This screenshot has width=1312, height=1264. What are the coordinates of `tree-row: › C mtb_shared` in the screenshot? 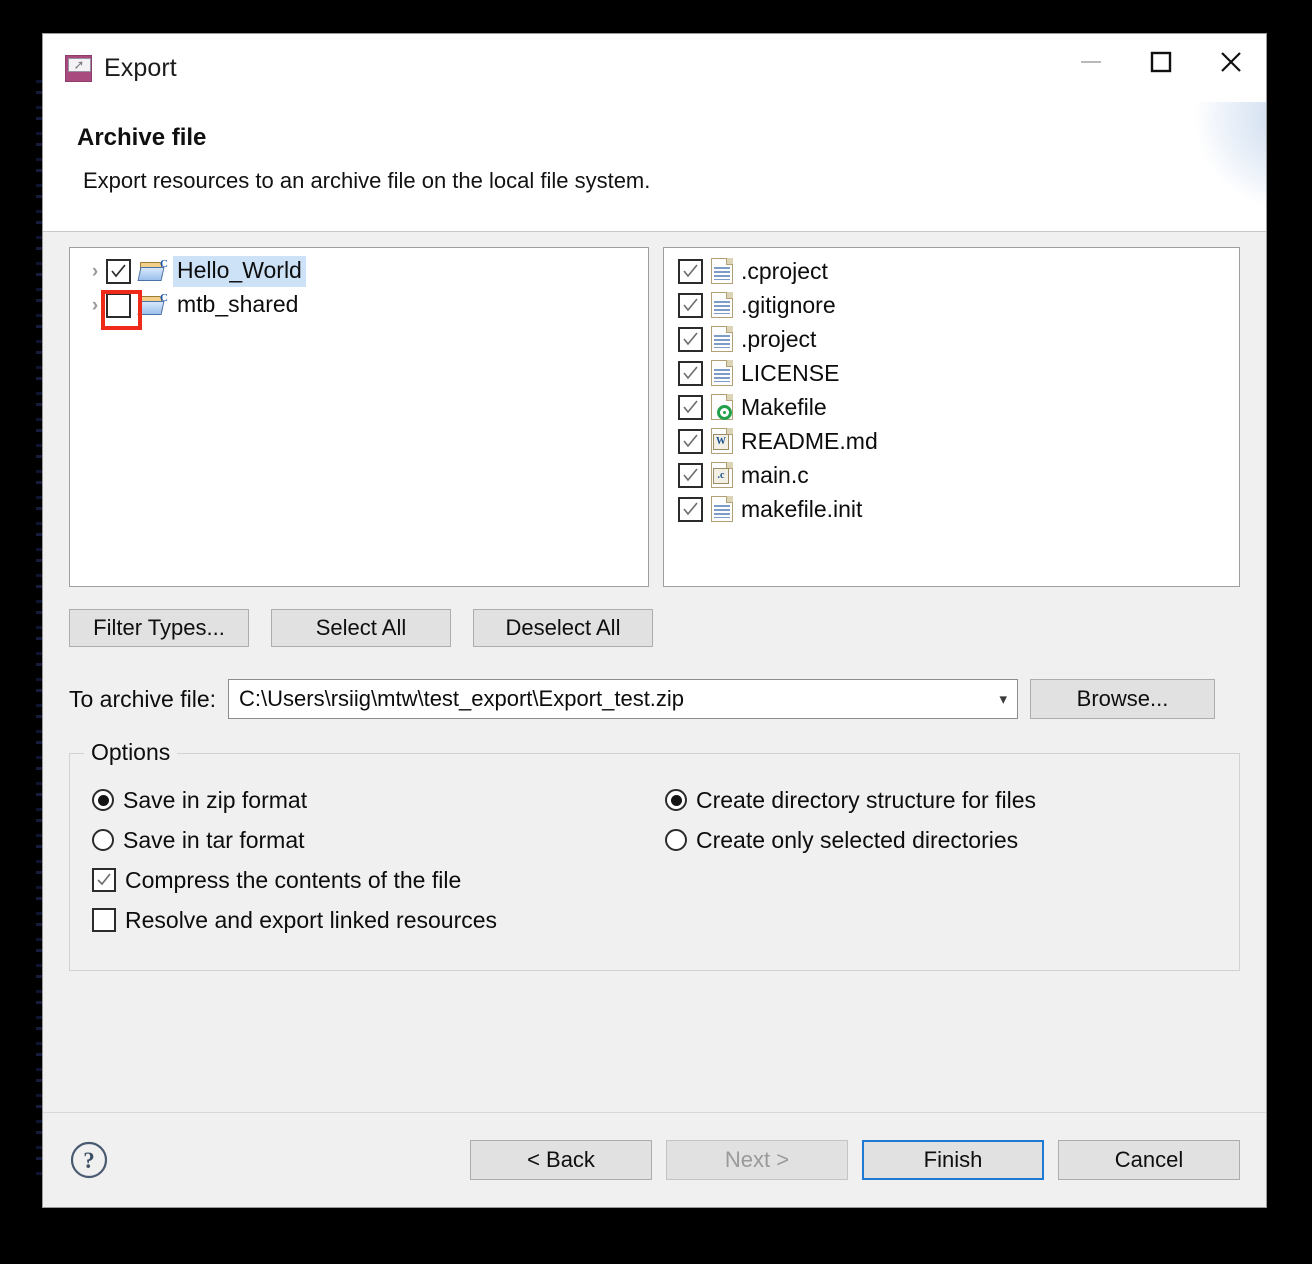 It's located at (359, 309).